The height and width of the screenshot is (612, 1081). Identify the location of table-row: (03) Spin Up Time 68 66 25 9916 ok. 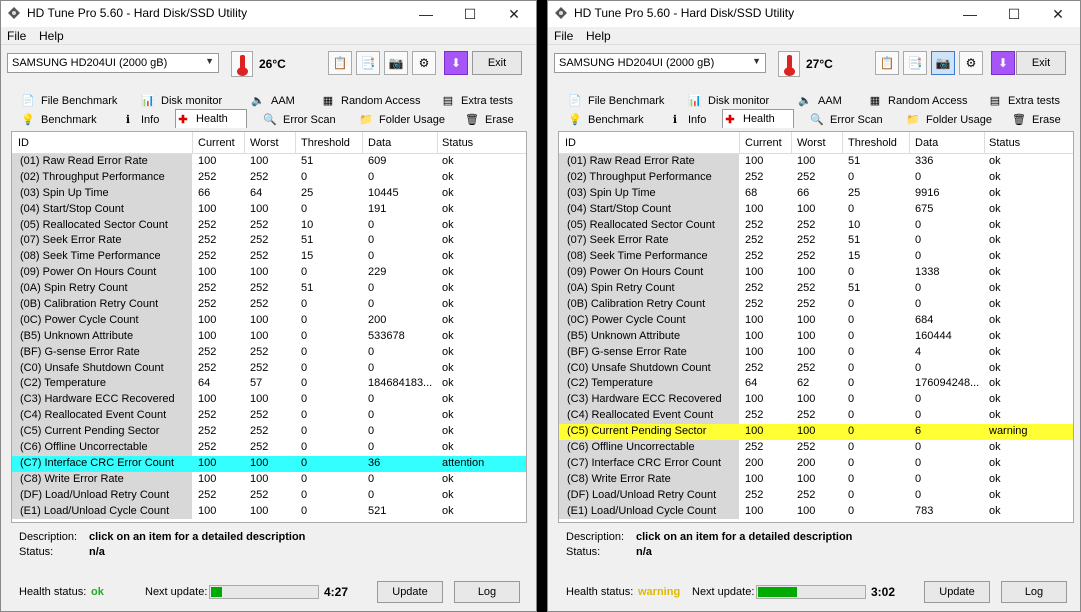
(816, 193).